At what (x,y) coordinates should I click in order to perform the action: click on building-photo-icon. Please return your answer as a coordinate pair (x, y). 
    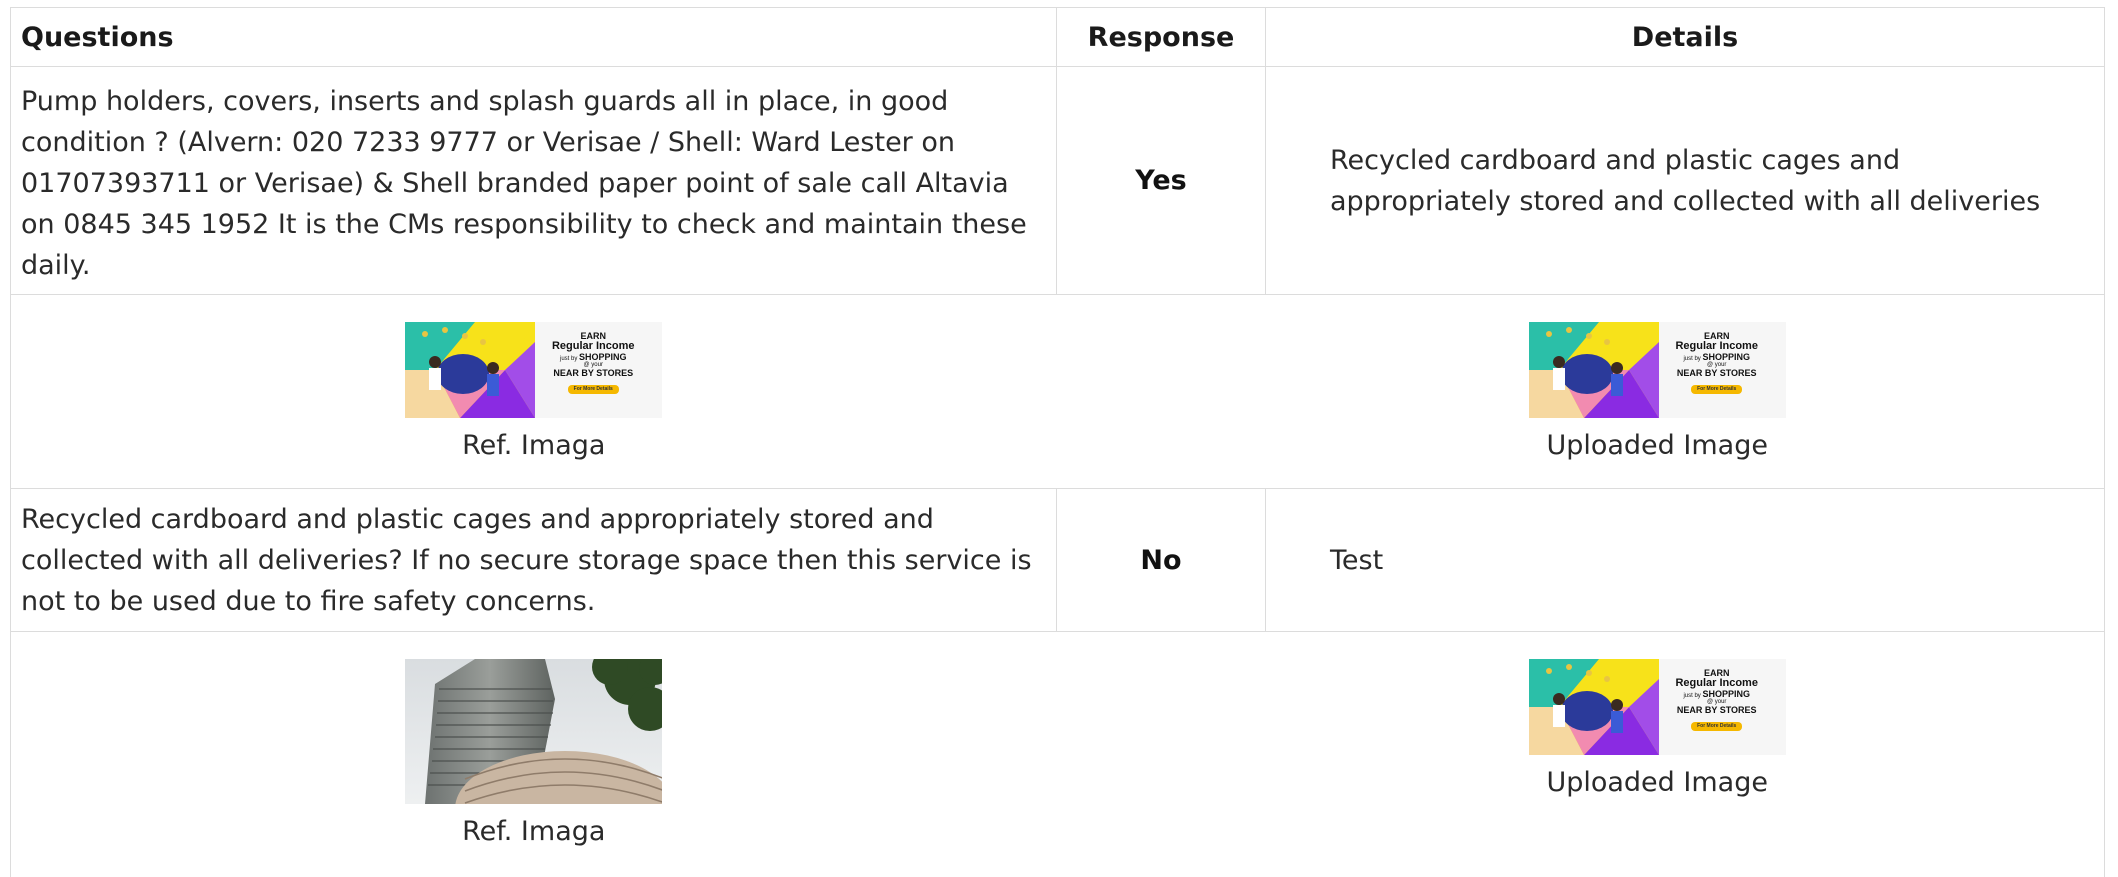
    Looking at the image, I should click on (533, 731).